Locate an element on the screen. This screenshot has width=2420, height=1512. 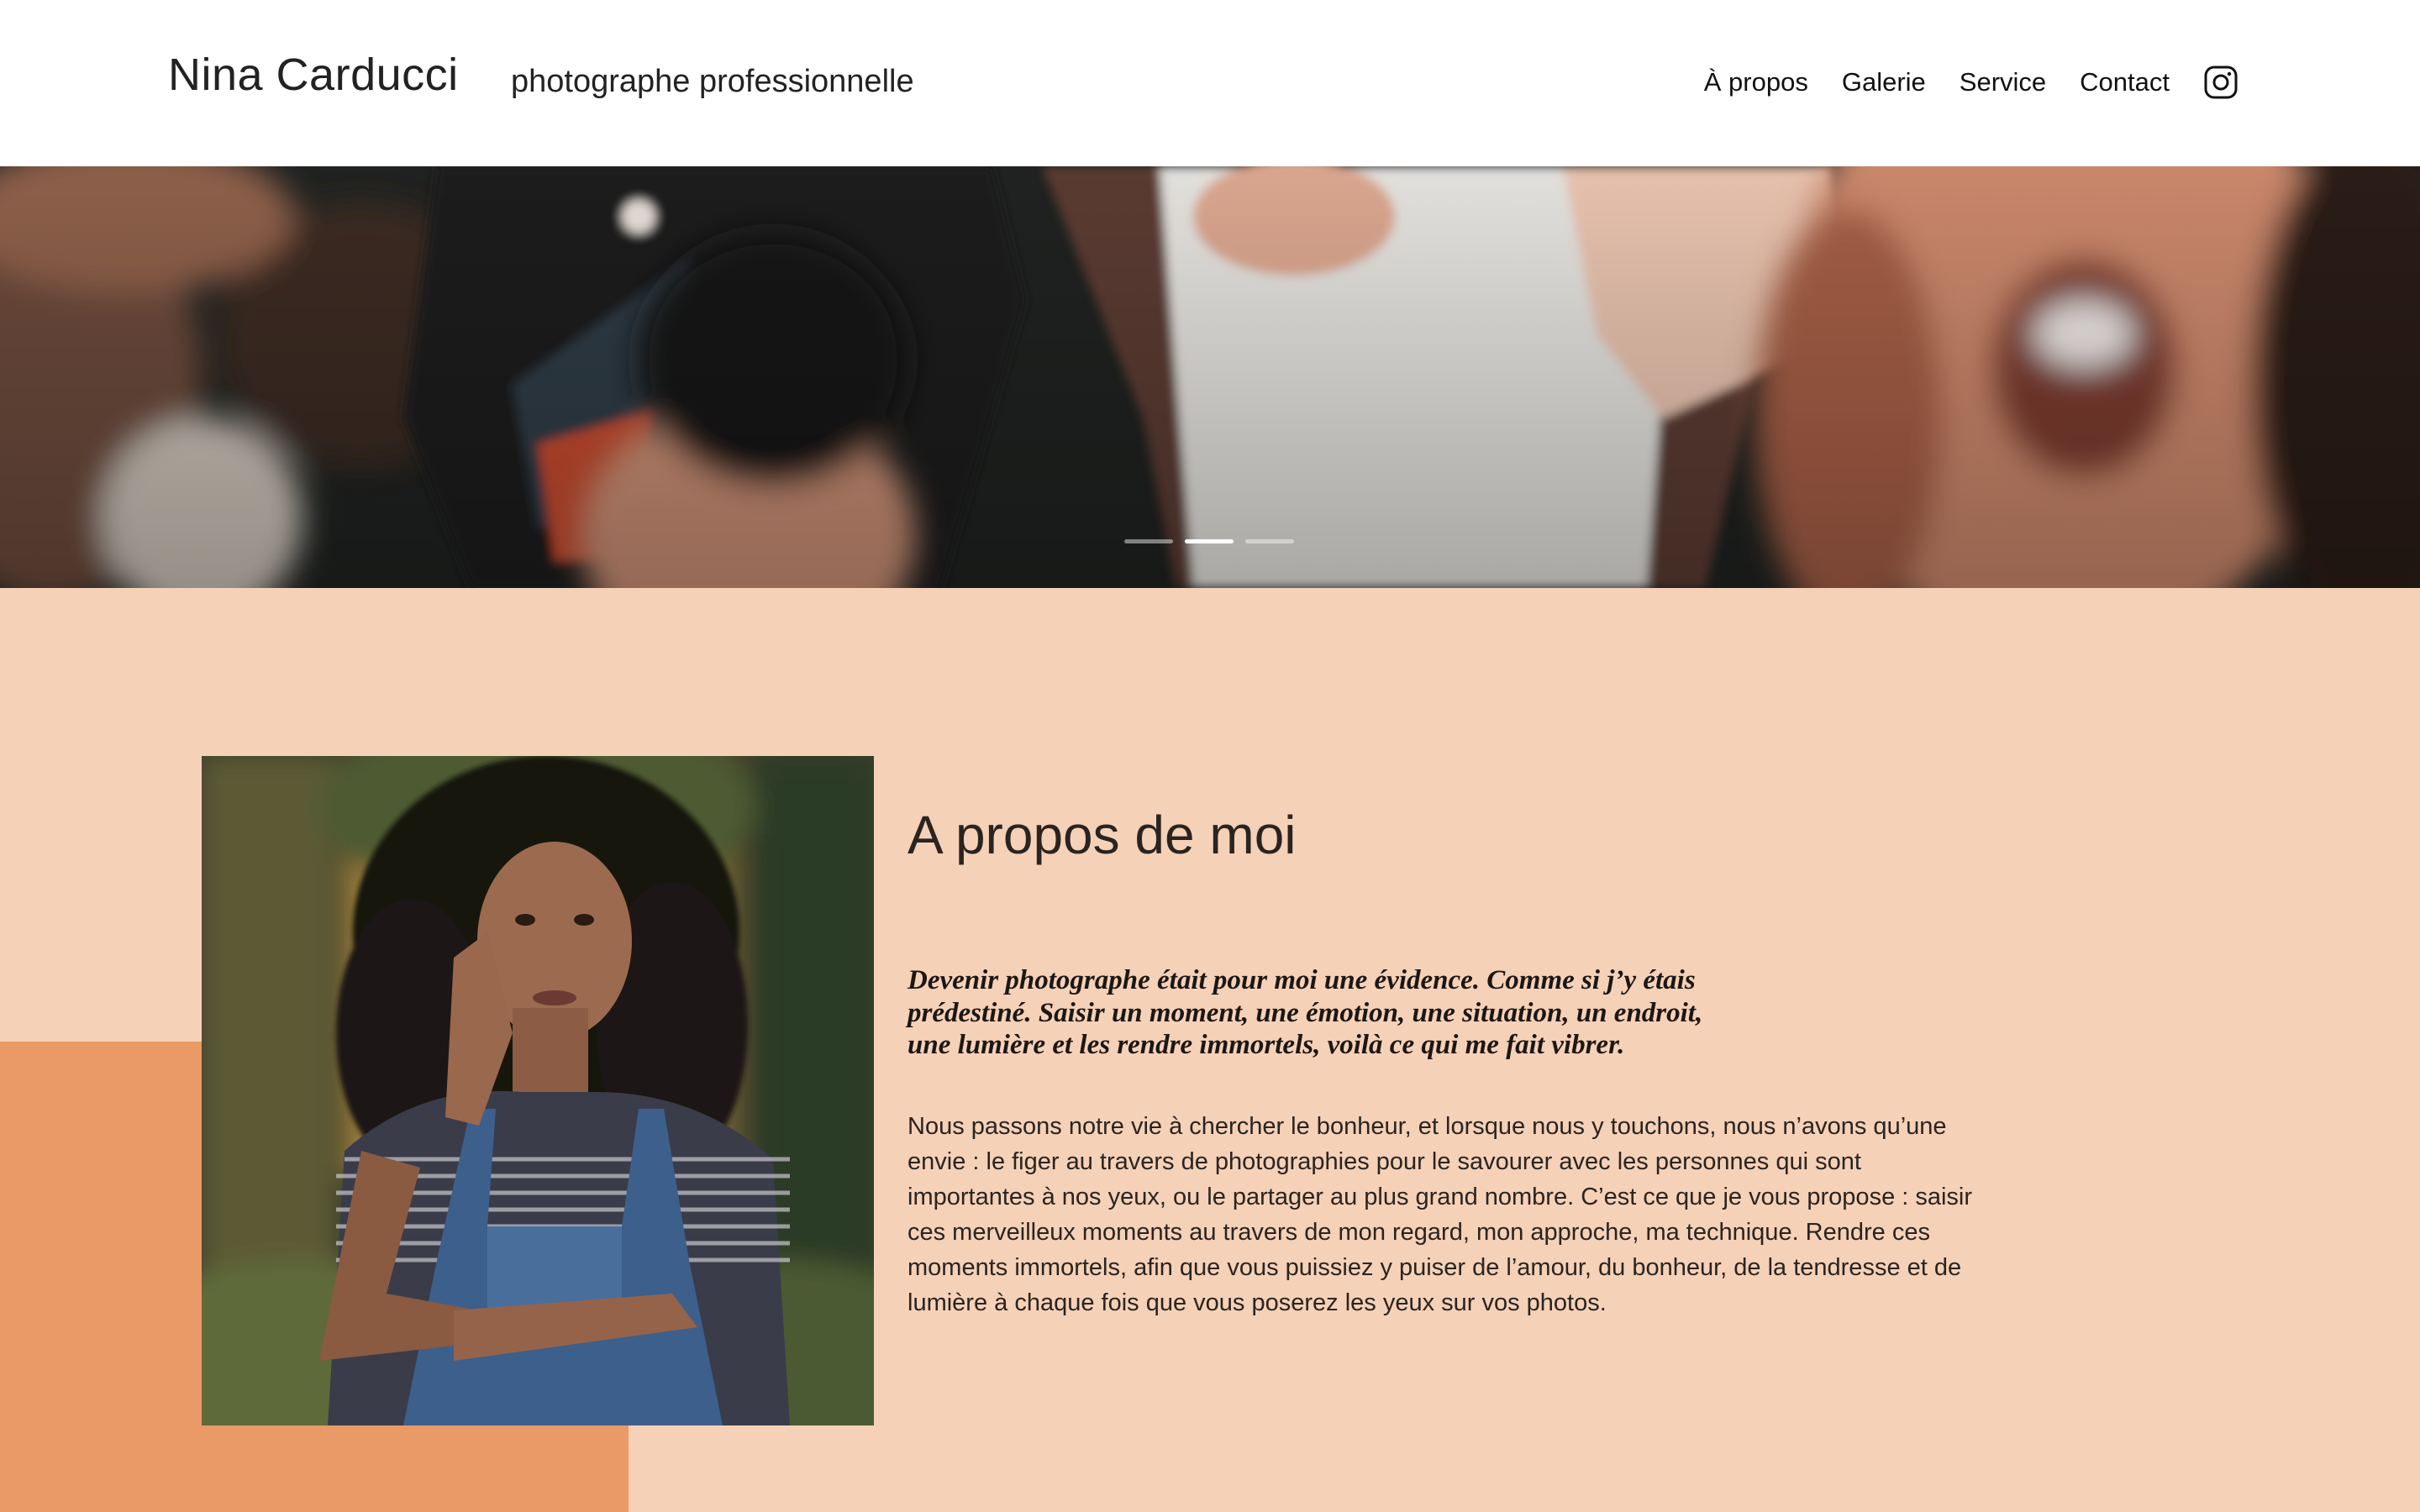
nav-link-gallery: Galerie is located at coordinates (1884, 82).